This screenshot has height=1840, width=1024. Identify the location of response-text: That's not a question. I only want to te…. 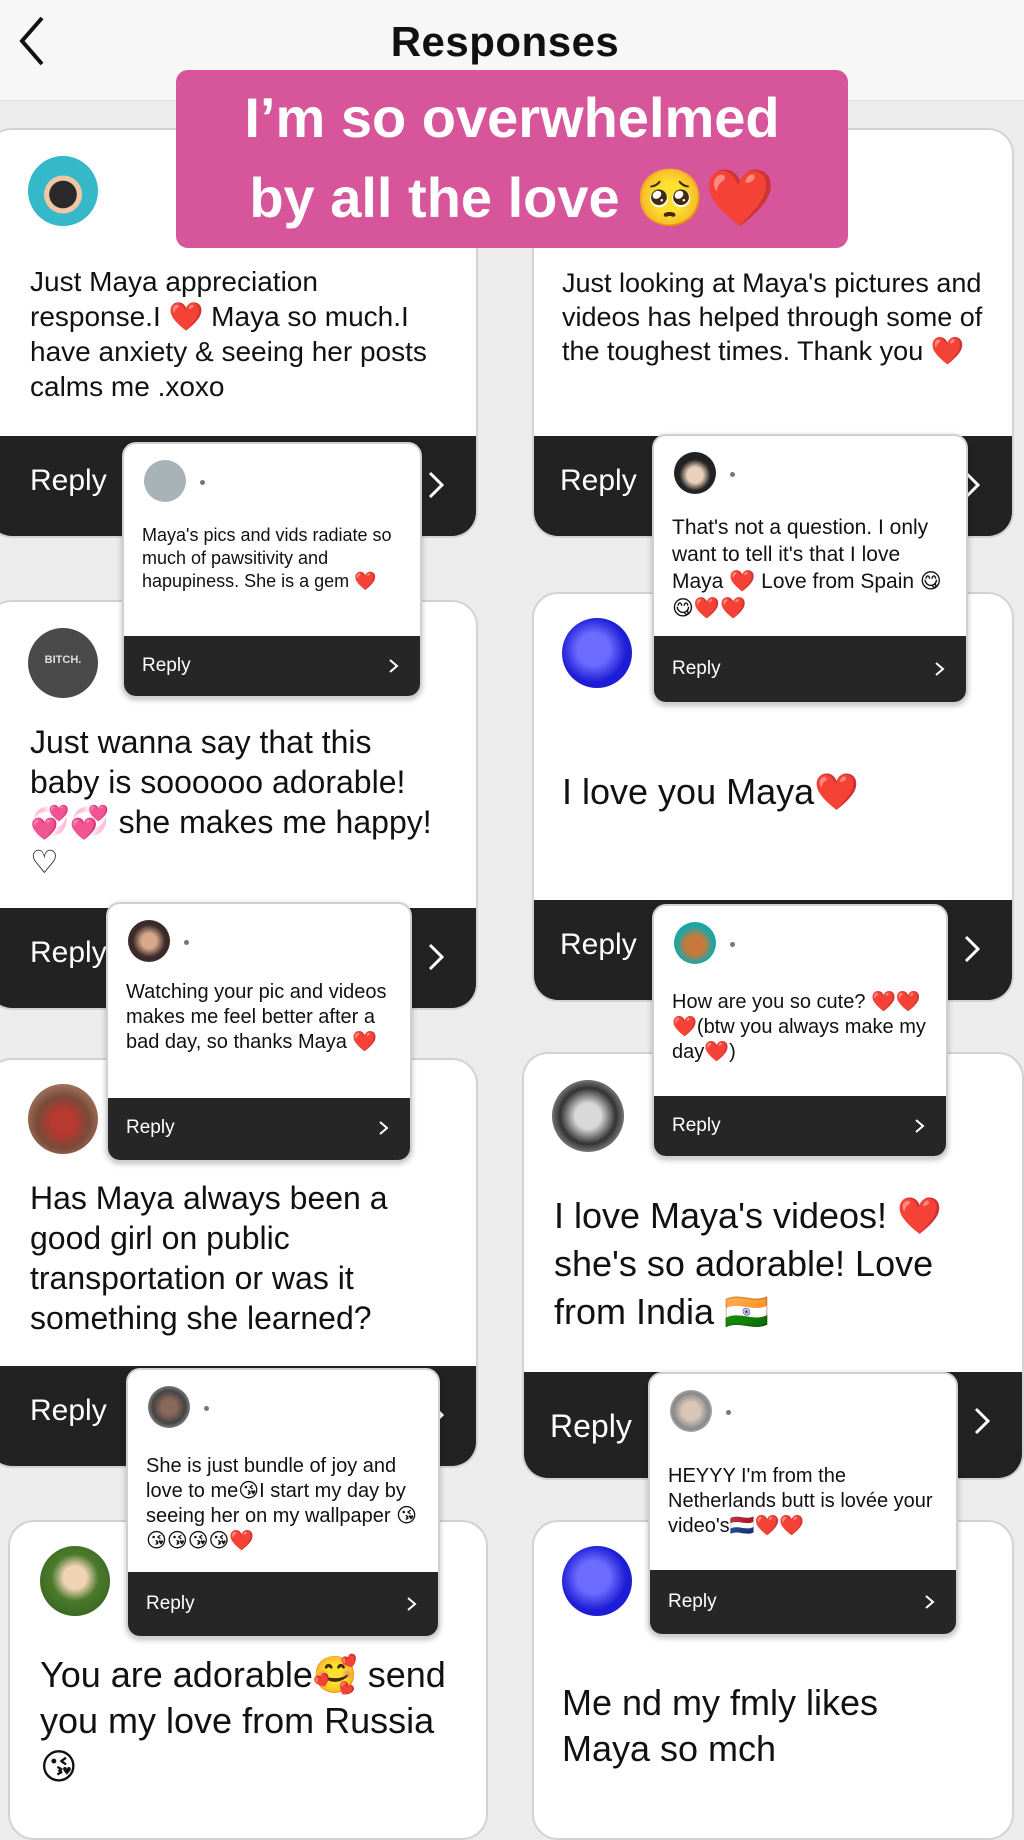
(807, 568).